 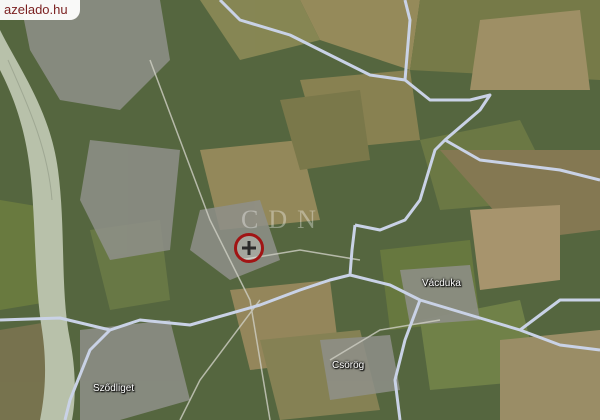 I want to click on watermark-text: CDN, so click(x=283, y=219).